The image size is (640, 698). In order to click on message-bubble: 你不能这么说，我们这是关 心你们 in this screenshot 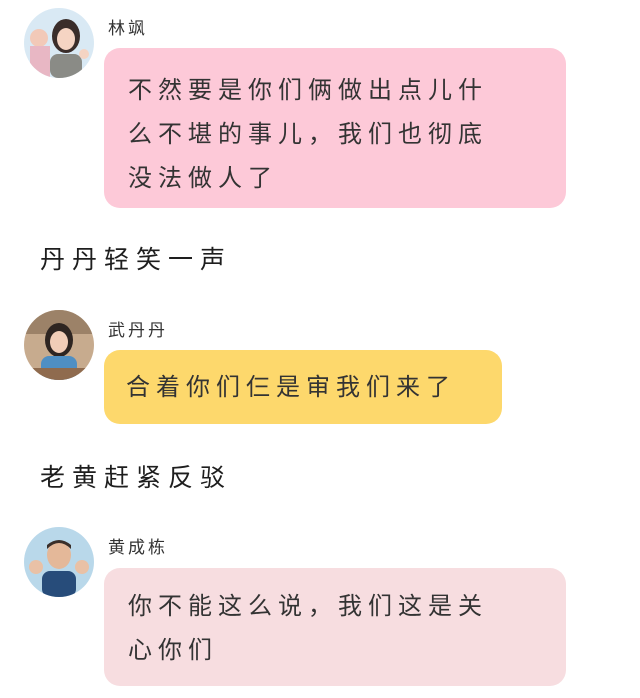, I will do `click(335, 627)`.